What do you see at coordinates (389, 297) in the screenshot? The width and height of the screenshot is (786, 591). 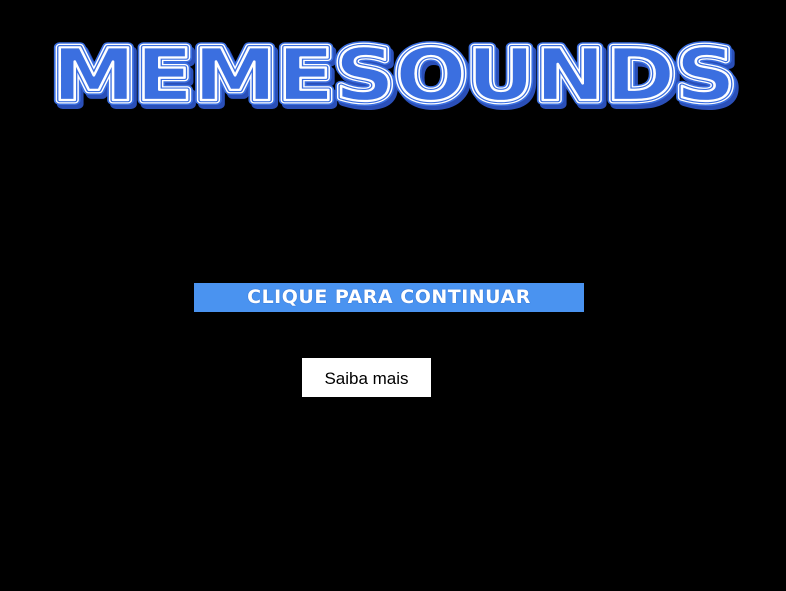 I see `continue-button: CLIQUE PARA CONTINUAR` at bounding box center [389, 297].